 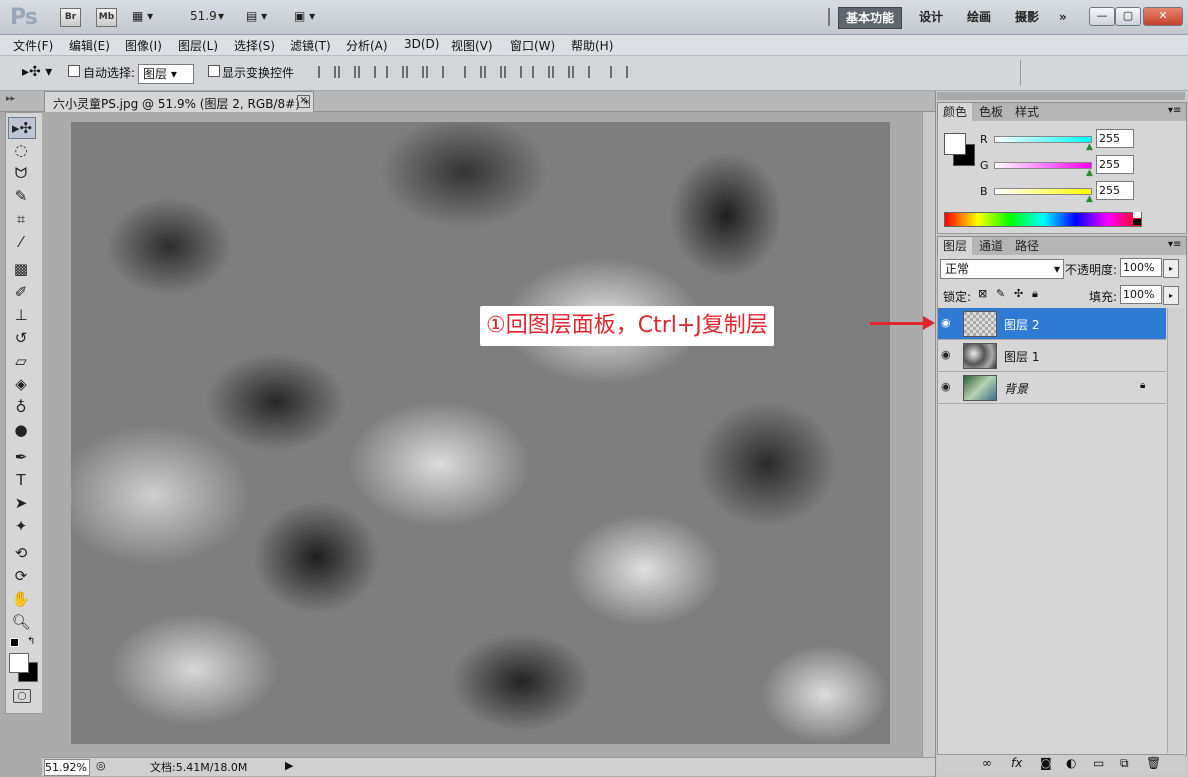 I want to click on auto-align-layers-icon, so click(x=619, y=72).